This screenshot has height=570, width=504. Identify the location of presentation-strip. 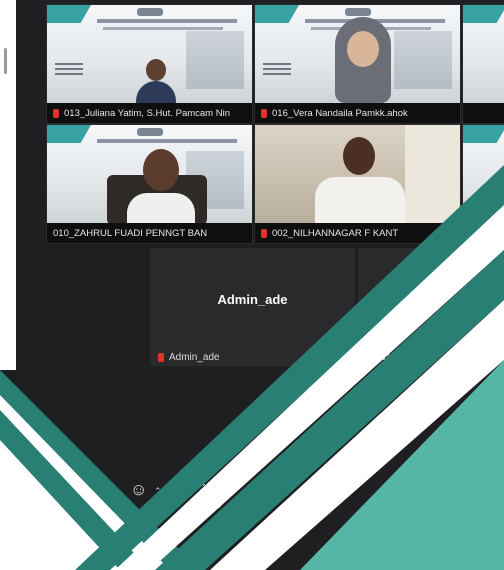
(8, 185).